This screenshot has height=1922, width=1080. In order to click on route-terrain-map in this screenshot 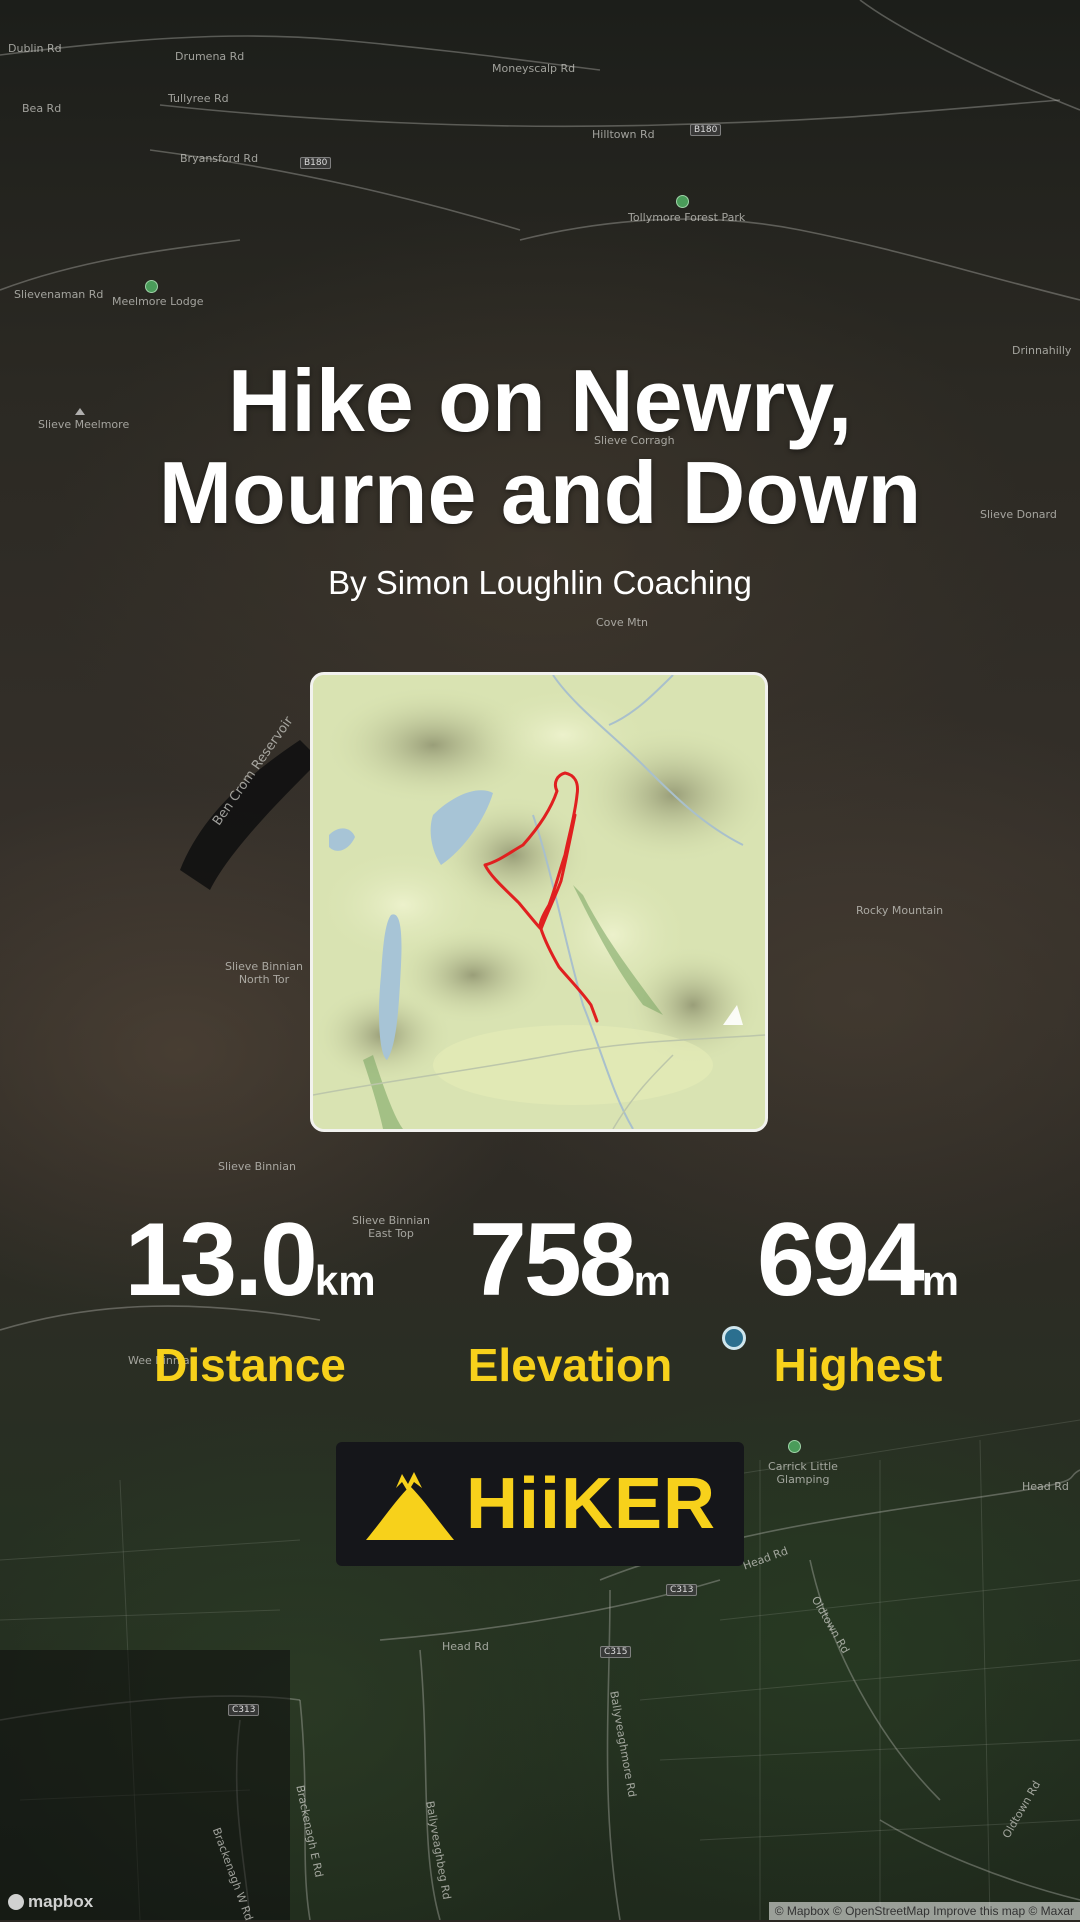, I will do `click(539, 902)`.